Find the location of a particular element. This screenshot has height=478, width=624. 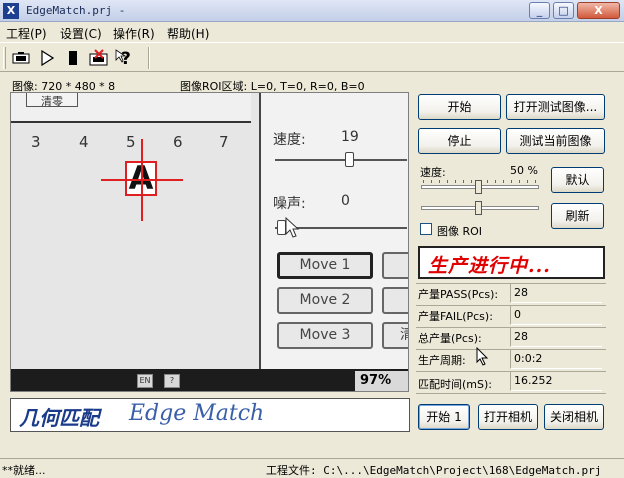

speed-label: 速度: is located at coordinates (433, 172).